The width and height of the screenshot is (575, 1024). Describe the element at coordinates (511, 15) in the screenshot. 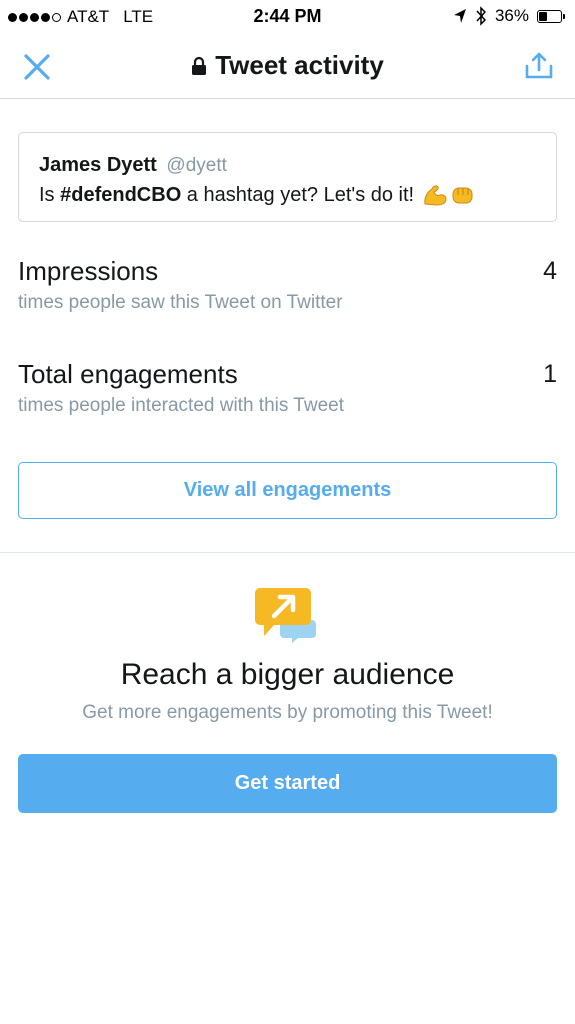

I see `battery-percent: 36%` at that location.